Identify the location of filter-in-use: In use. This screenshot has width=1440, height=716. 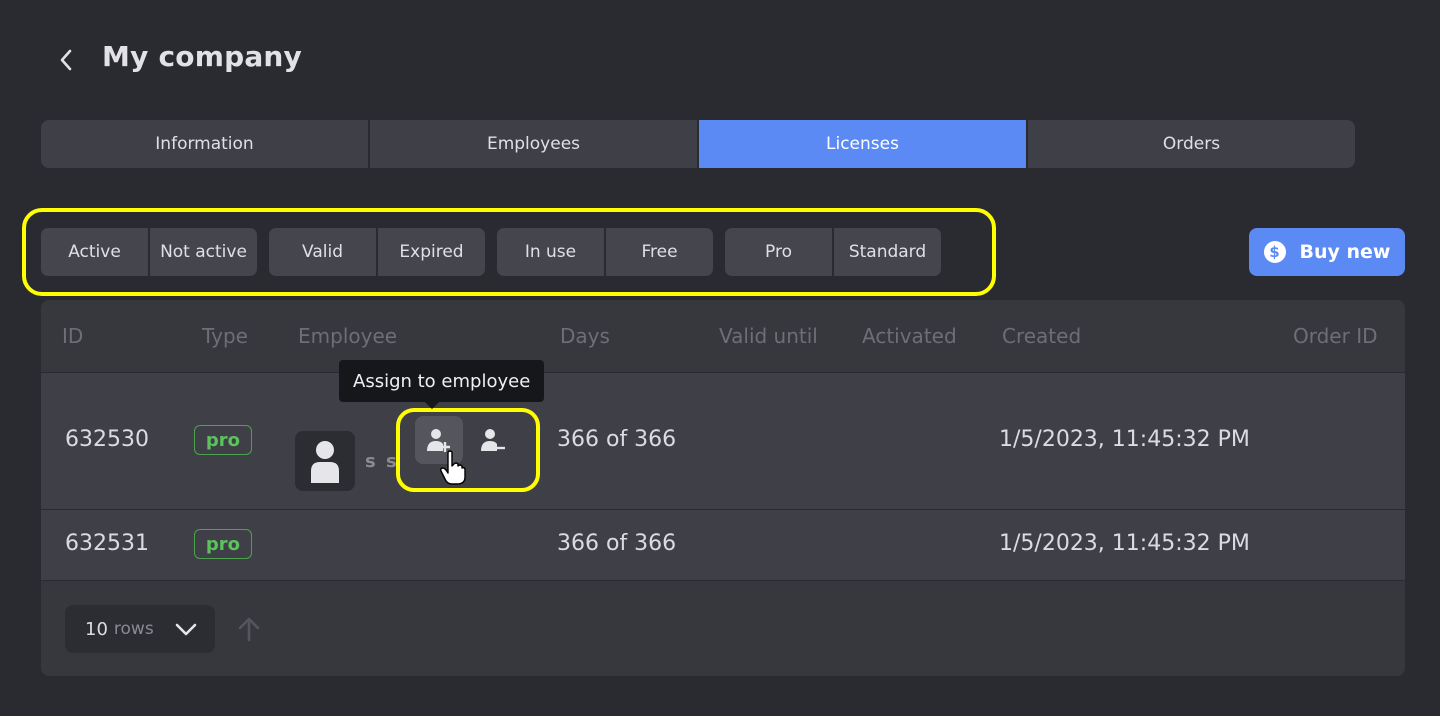
(550, 252).